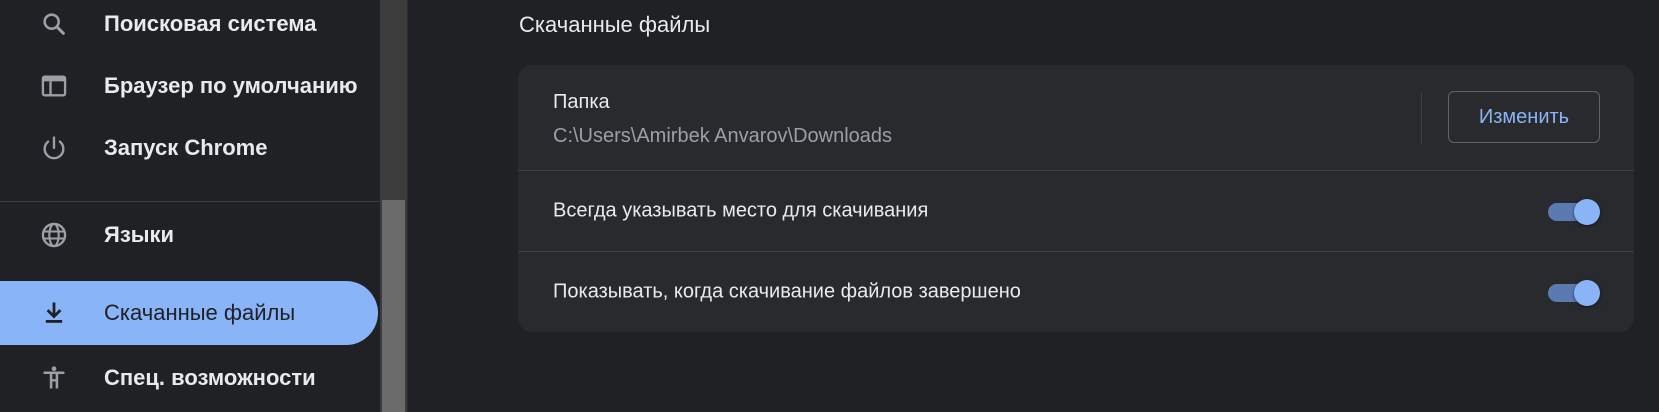  What do you see at coordinates (139, 234) in the screenshot?
I see `sidebar-item-label: Языки` at bounding box center [139, 234].